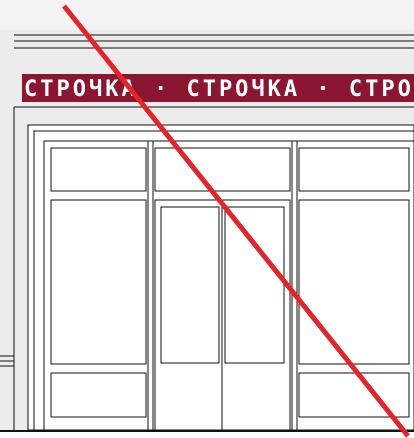 Image resolution: width=414 pixels, height=438 pixels. I want to click on facade-top-band, so click(207, 15).